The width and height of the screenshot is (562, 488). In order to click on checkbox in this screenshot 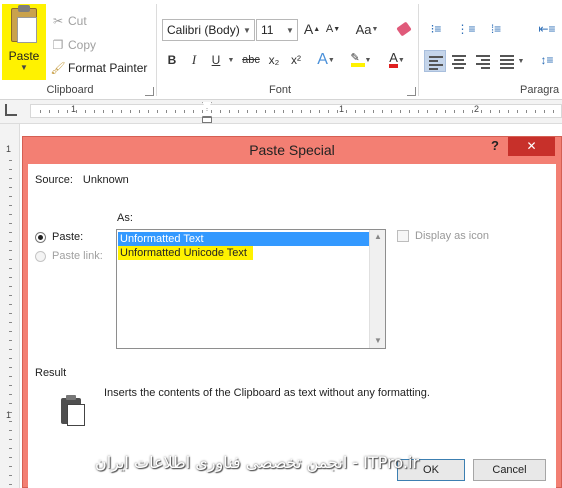, I will do `click(403, 236)`.